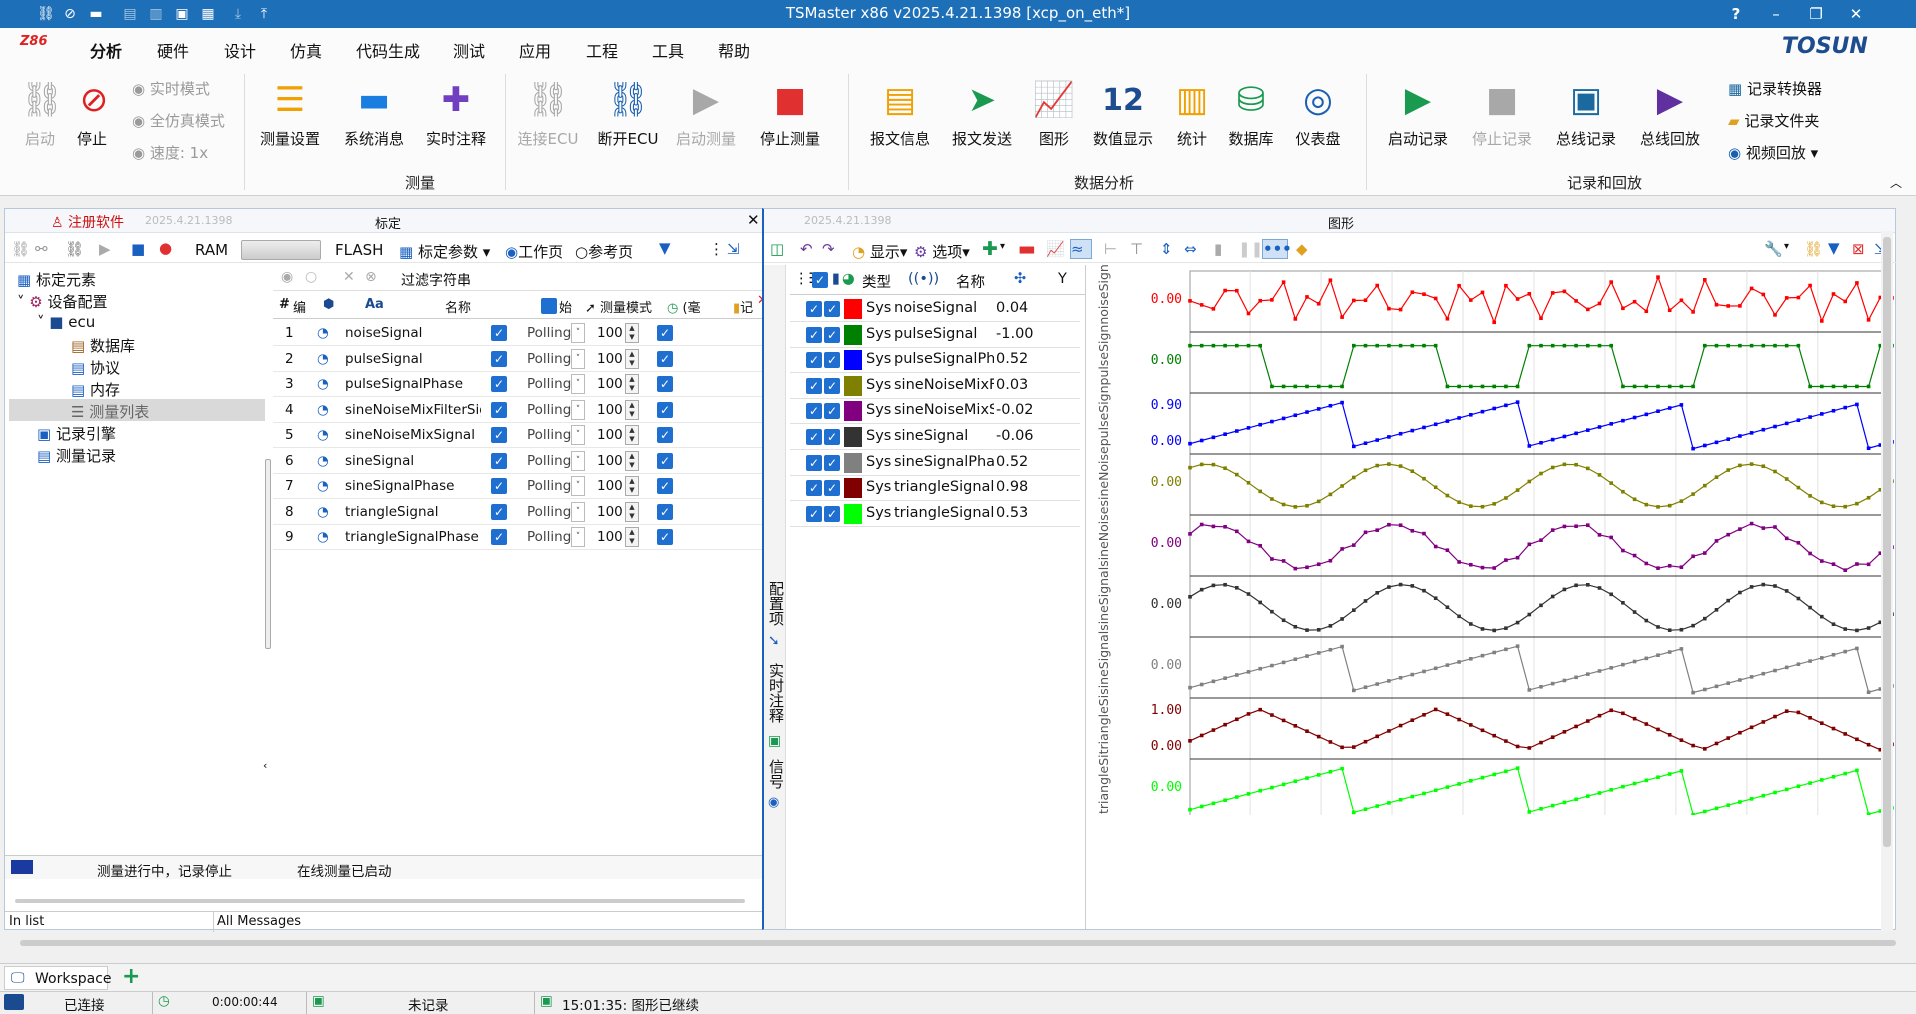 The height and width of the screenshot is (1014, 1916). I want to click on sys-msg-button: ▬ 系统消息, so click(374, 113).